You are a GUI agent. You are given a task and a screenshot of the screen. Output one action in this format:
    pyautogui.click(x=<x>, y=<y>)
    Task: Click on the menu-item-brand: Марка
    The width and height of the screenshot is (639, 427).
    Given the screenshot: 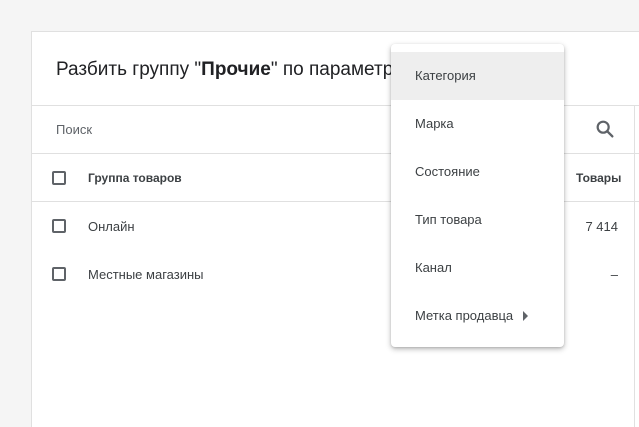 What is the action you would take?
    pyautogui.click(x=477, y=124)
    